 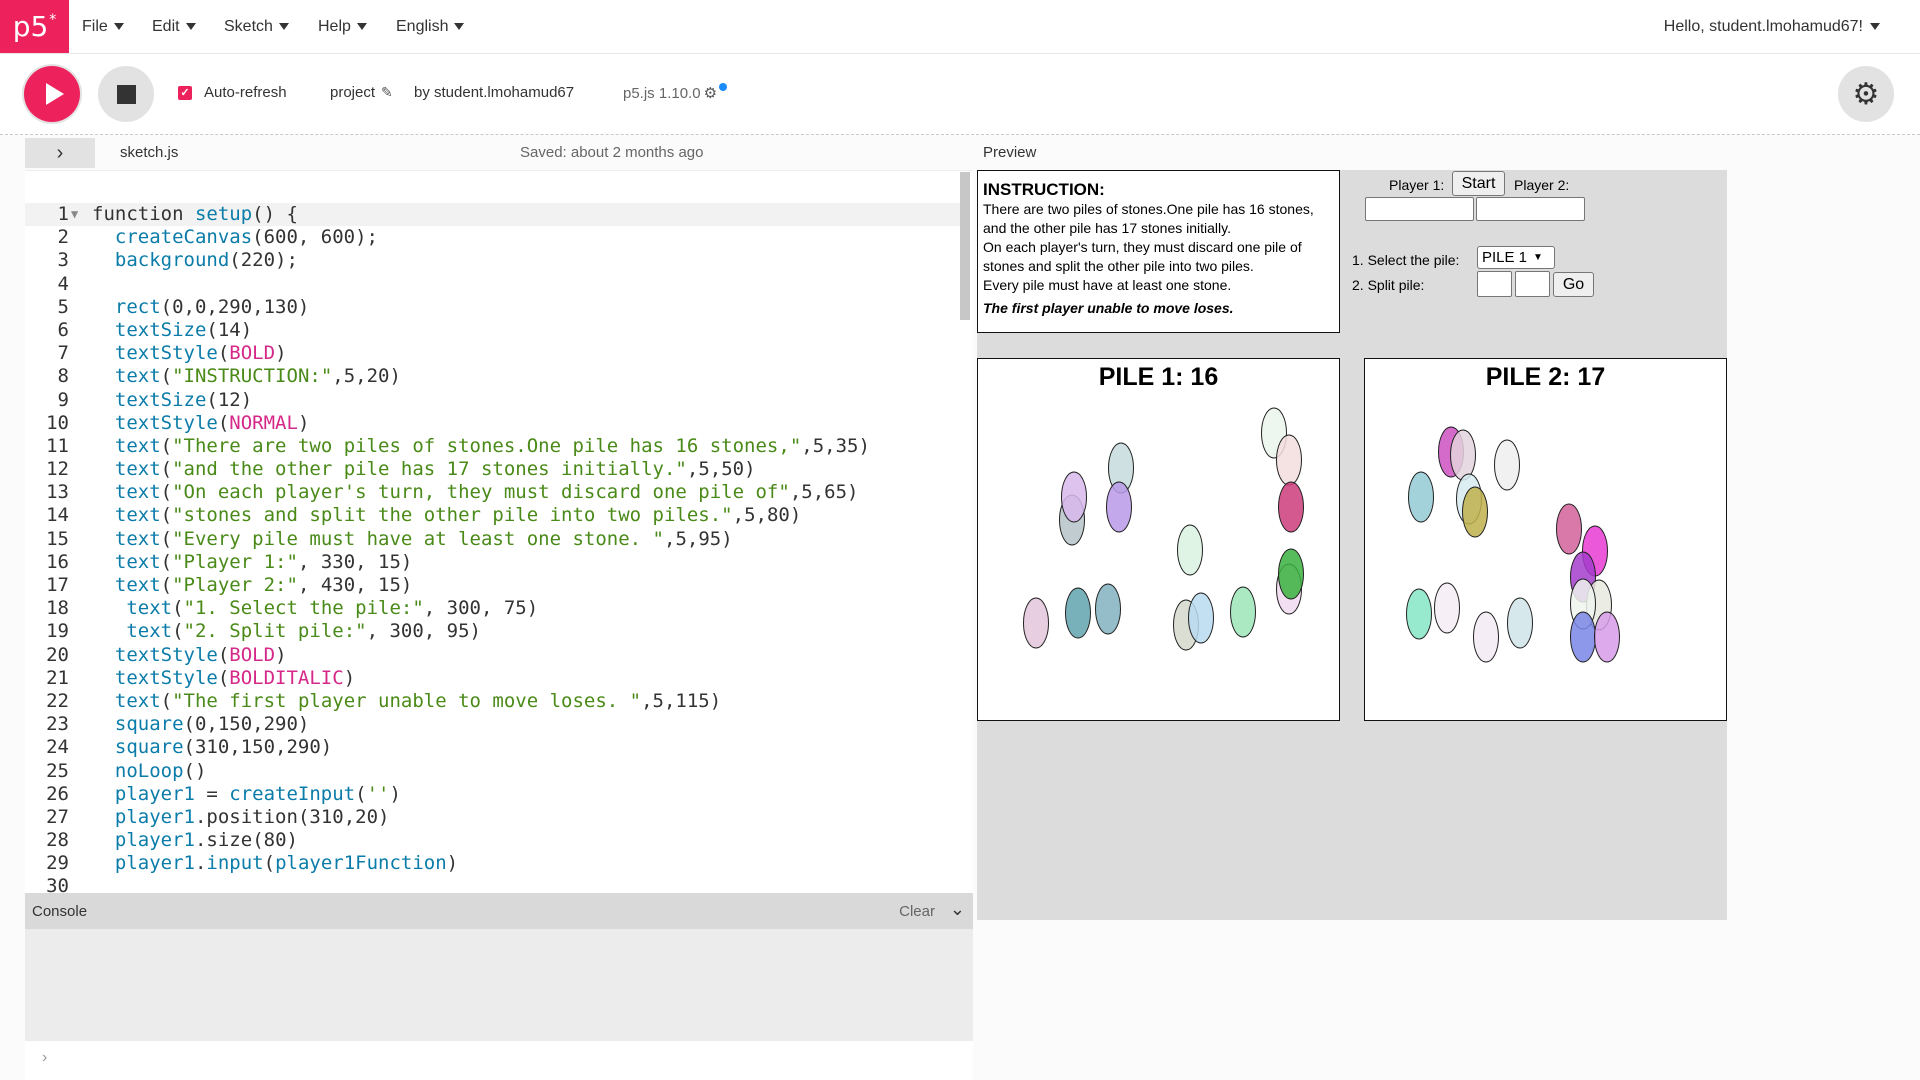 I want to click on go-button: Go, so click(x=1573, y=284).